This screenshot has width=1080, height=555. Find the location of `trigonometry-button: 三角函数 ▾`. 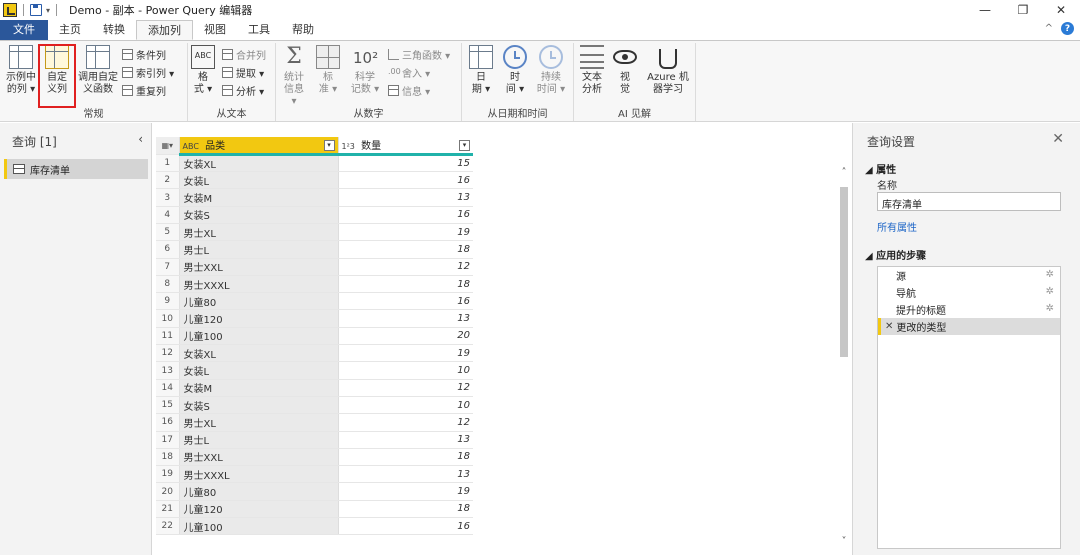

trigonometry-button: 三角函数 ▾ is located at coordinates (419, 54).